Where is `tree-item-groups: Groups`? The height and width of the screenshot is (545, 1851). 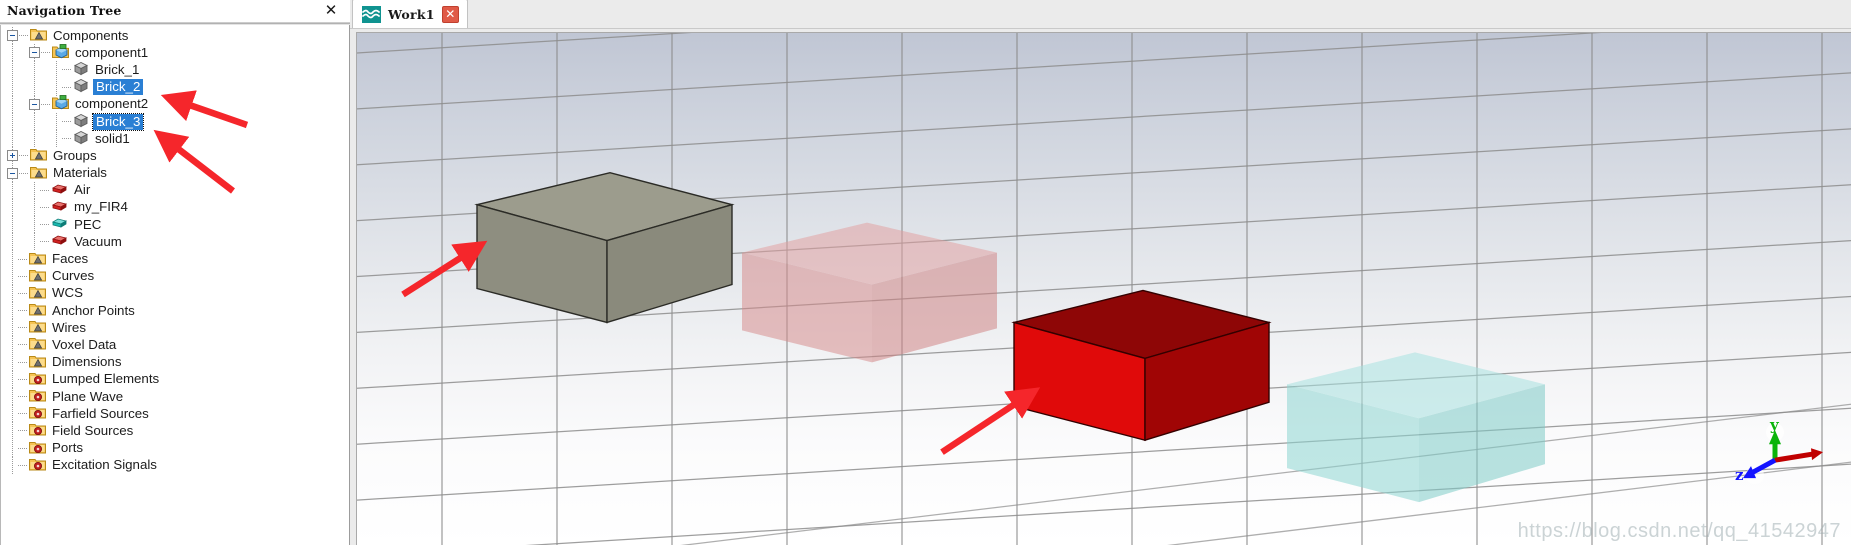
tree-item-groups: Groups is located at coordinates (175, 156).